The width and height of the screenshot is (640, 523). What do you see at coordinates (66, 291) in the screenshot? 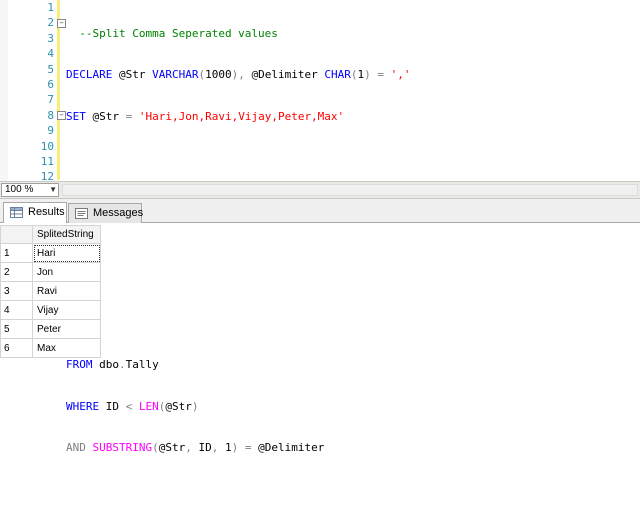
I see `grid-cell: Ravi` at bounding box center [66, 291].